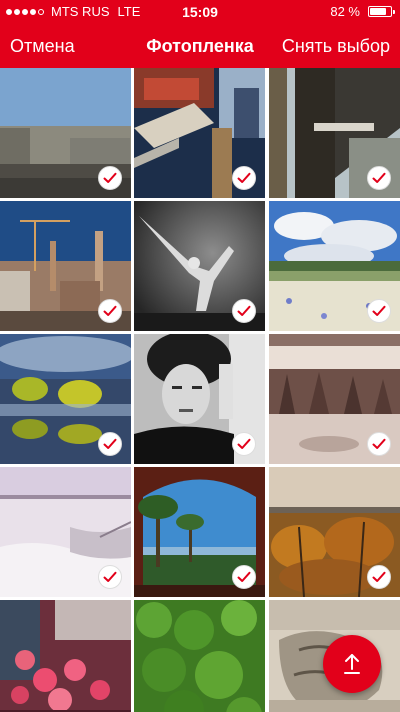 This screenshot has width=400, height=712. I want to click on status-bar: MTS RUS LTE 15:09 82 %, so click(200, 11).